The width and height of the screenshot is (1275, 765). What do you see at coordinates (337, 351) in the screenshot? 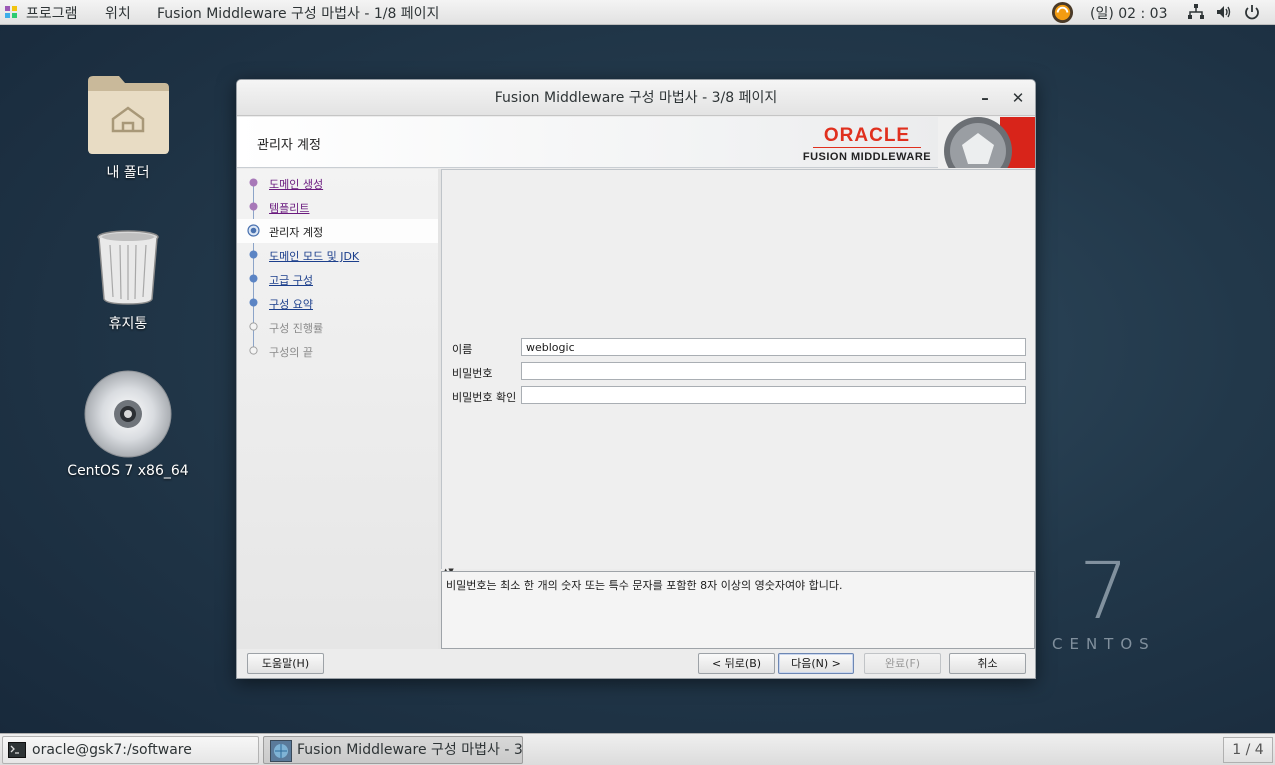
I see `nav-step-config-end: 구성의 끝` at bounding box center [337, 351].